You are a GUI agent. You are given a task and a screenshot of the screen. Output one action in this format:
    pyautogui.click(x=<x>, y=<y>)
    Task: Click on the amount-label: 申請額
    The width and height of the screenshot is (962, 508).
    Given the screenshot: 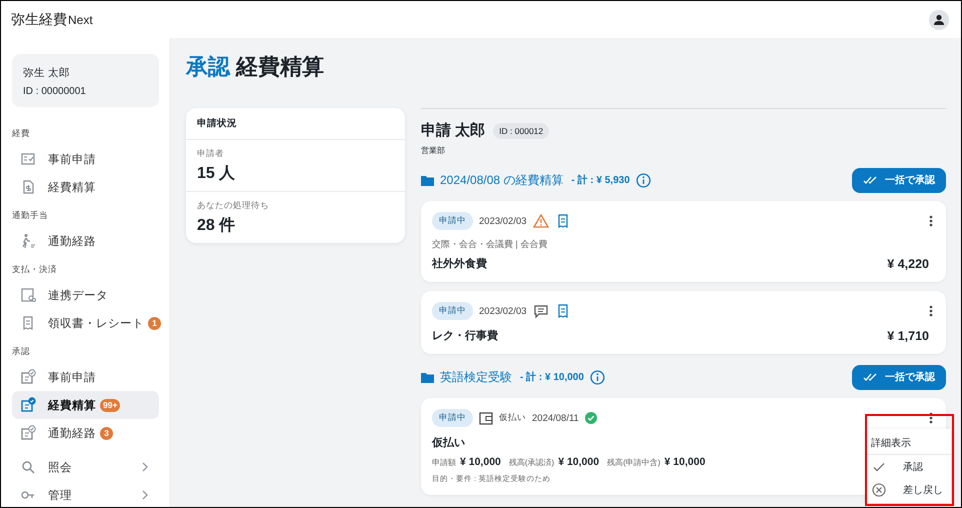 What is the action you would take?
    pyautogui.click(x=444, y=462)
    